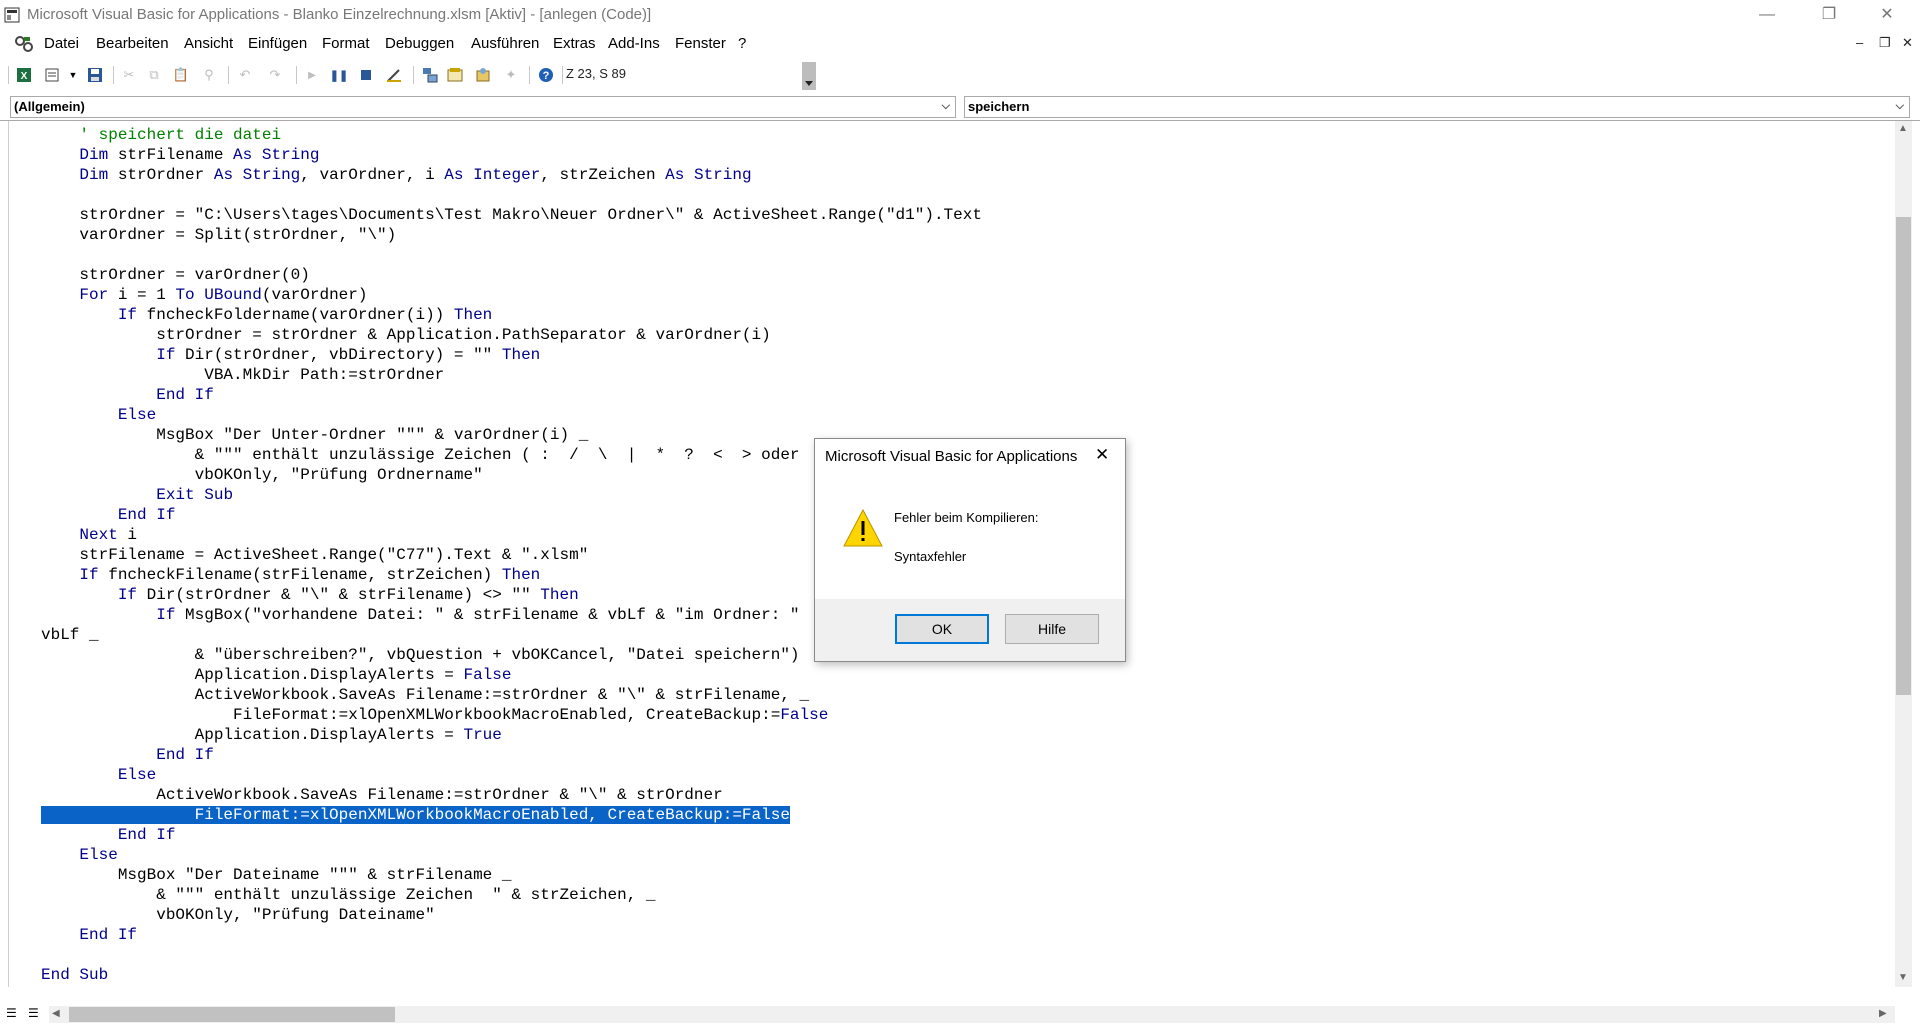 Image resolution: width=1920 pixels, height=1029 pixels. I want to click on toolbar: X ▼ ✂ ⧉ 📋 ⚲ ↶ ↷ ▶ ❚❚ ✦ ?, so click(960, 75).